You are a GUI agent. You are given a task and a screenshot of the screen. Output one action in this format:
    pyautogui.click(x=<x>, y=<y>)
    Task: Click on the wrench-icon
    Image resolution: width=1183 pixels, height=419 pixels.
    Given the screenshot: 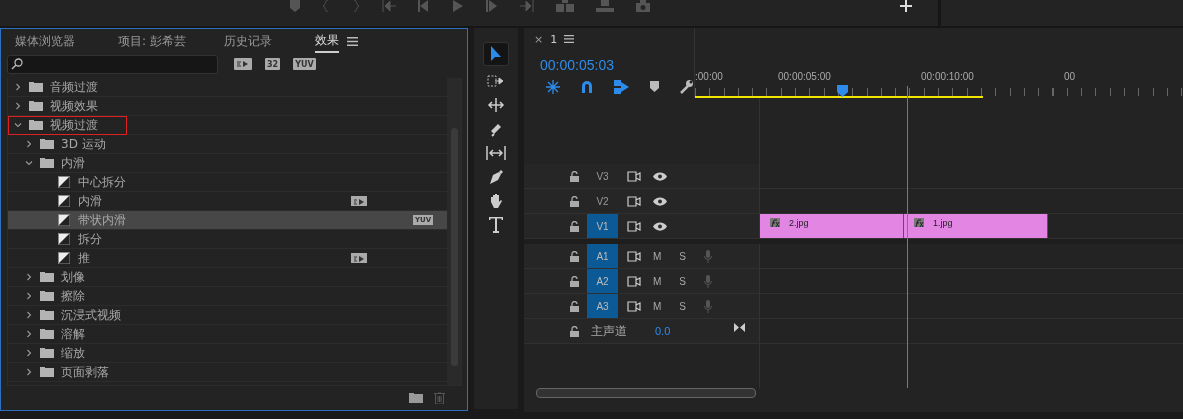 What is the action you would take?
    pyautogui.click(x=686, y=86)
    